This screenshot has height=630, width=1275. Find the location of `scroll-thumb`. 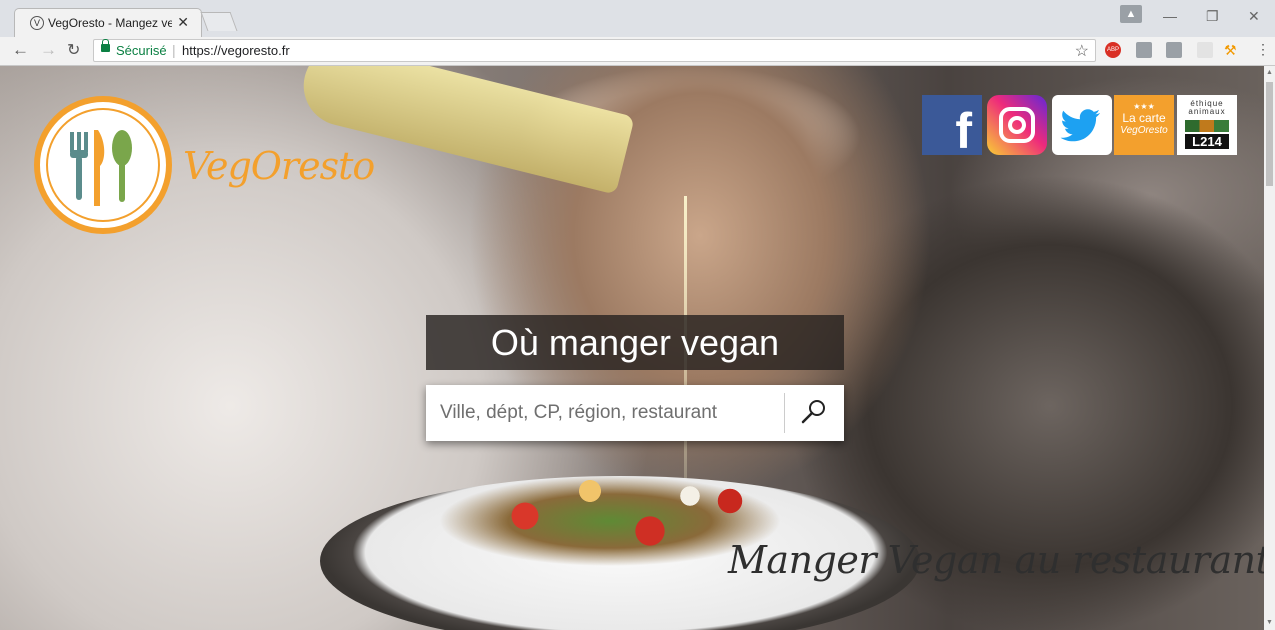

scroll-thumb is located at coordinates (1269, 134).